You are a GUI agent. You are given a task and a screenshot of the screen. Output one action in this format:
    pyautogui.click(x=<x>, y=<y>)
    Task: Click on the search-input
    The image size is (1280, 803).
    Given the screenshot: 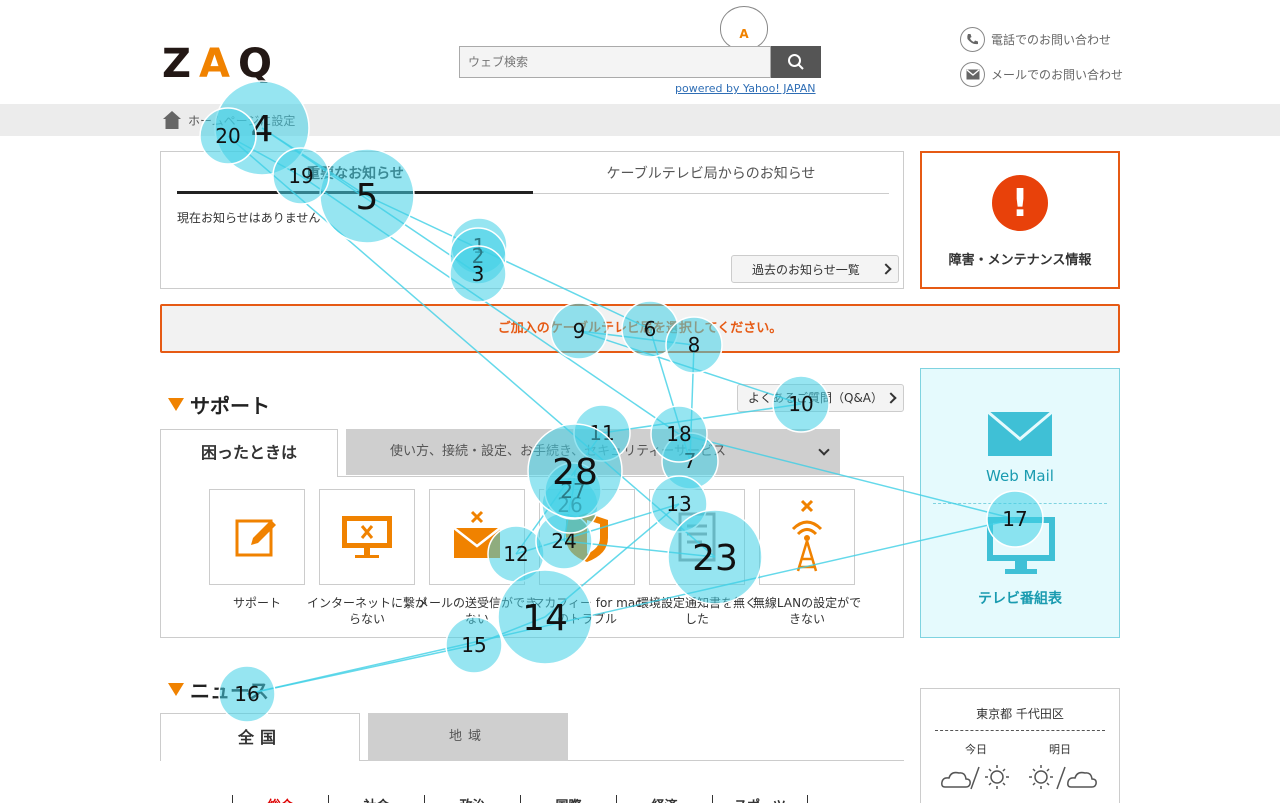 What is the action you would take?
    pyautogui.click(x=615, y=62)
    